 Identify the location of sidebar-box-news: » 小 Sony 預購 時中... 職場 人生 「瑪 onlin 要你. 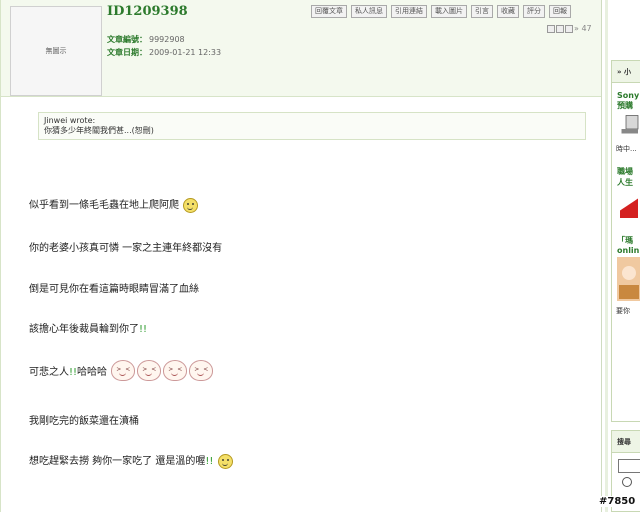
(625, 241).